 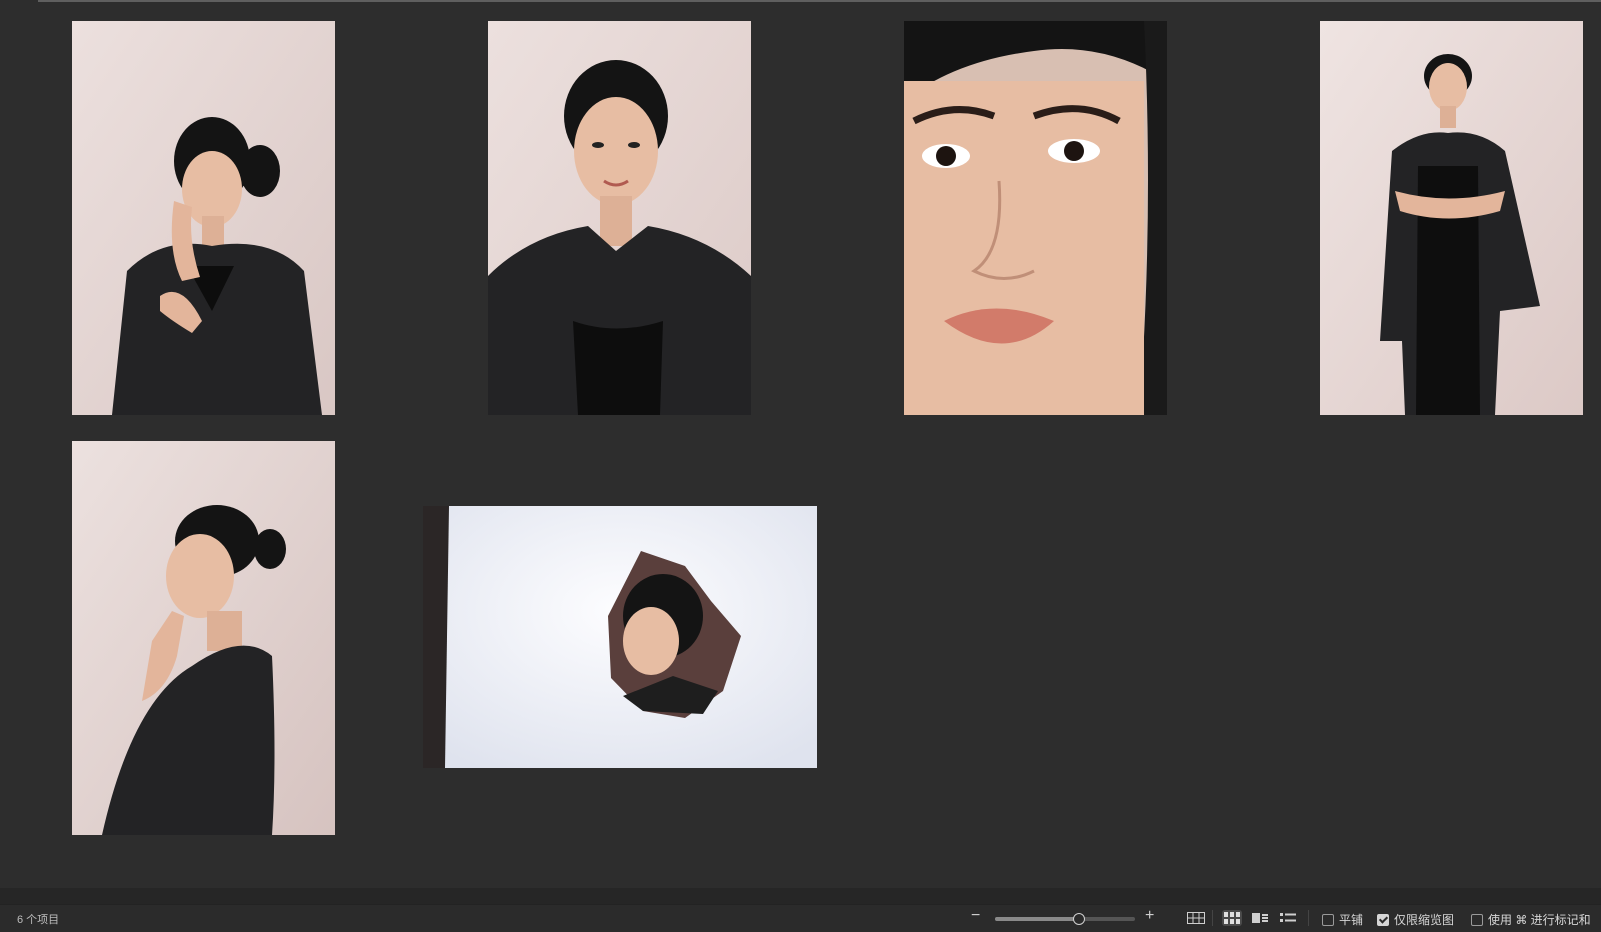 I want to click on status-bar: 6 个项目 − + 平铺 仅限缩览图 使用 ⌘ 进行标记和, so click(x=800, y=918).